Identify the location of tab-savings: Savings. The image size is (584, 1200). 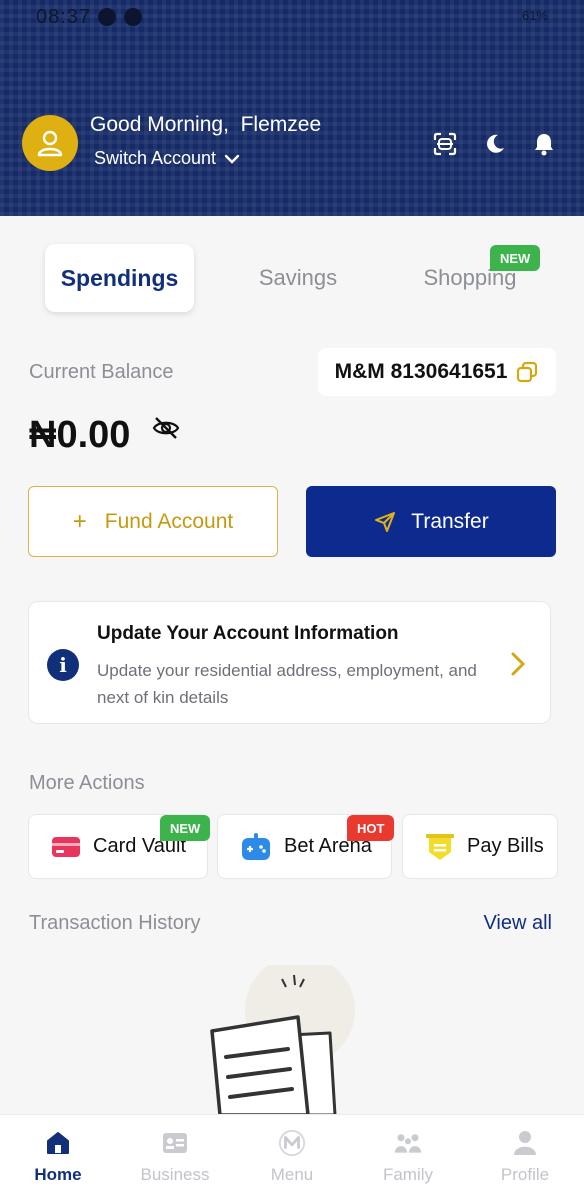
(298, 278).